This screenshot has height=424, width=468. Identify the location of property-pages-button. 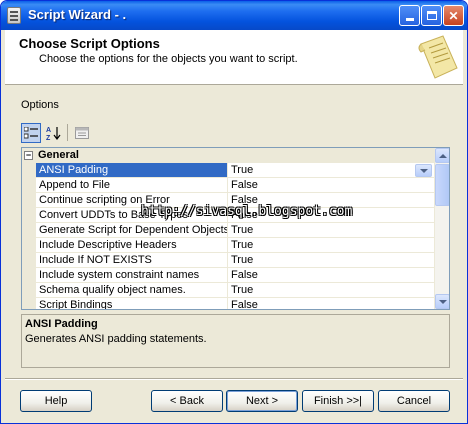
(82, 133).